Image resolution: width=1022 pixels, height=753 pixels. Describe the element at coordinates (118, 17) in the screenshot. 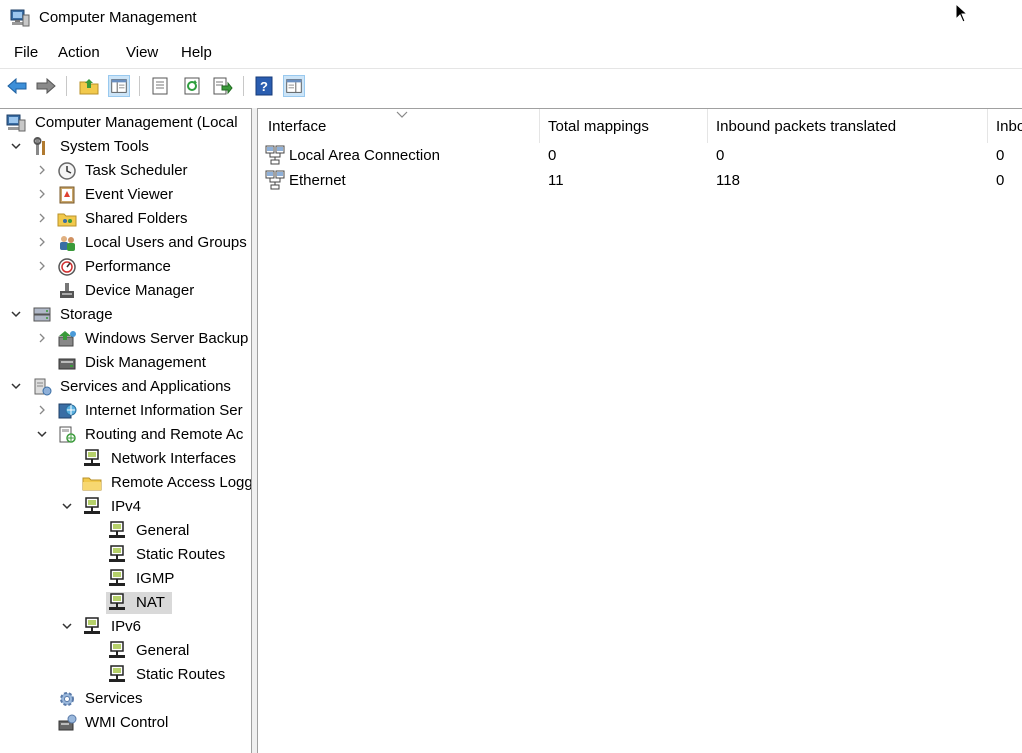

I see `window-title: Computer Management` at that location.